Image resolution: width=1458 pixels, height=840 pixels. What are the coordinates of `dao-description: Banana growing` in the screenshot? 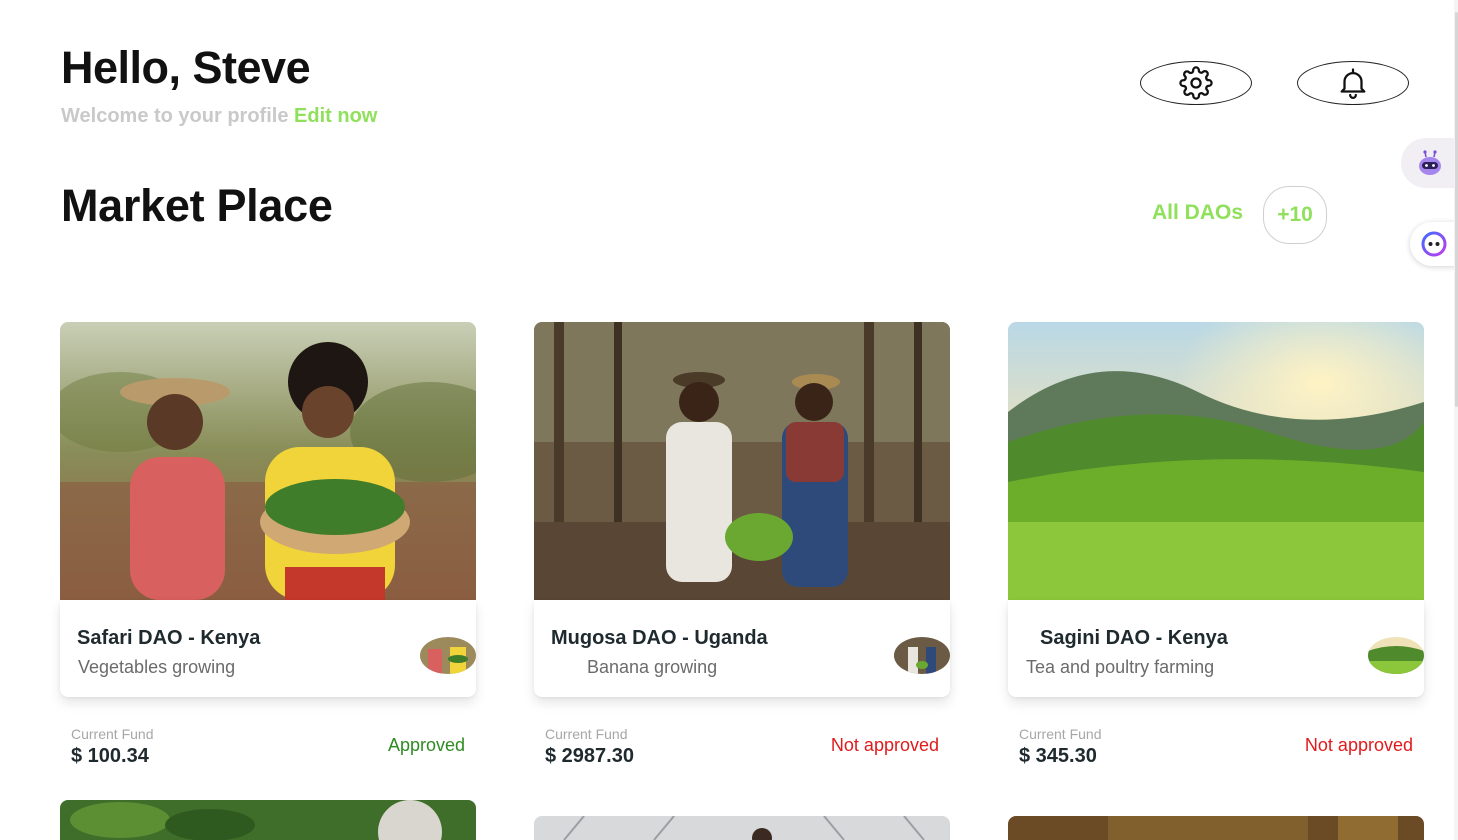 It's located at (652, 667).